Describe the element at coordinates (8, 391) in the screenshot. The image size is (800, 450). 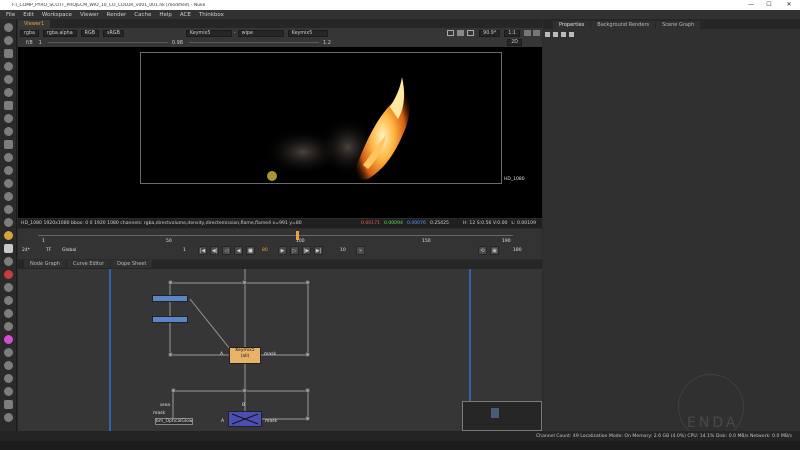
I see `plugin-10-icon` at that location.